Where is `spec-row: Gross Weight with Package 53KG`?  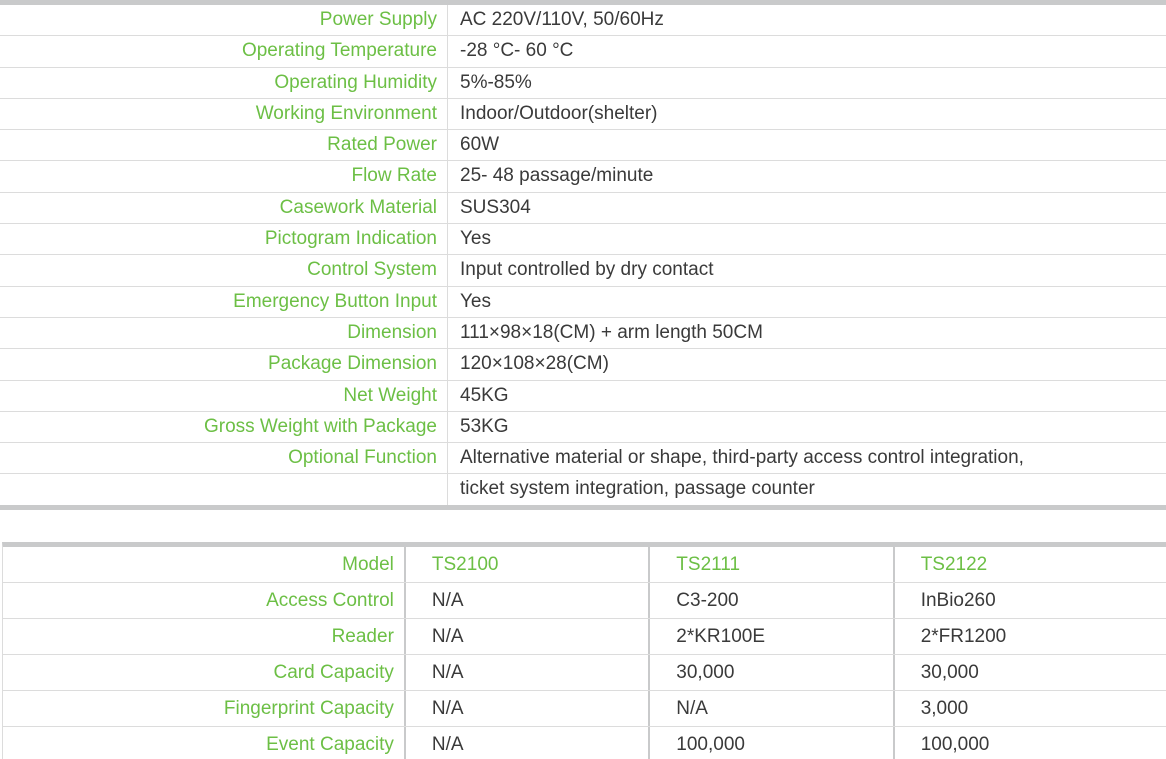 spec-row: Gross Weight with Package 53KG is located at coordinates (583, 427).